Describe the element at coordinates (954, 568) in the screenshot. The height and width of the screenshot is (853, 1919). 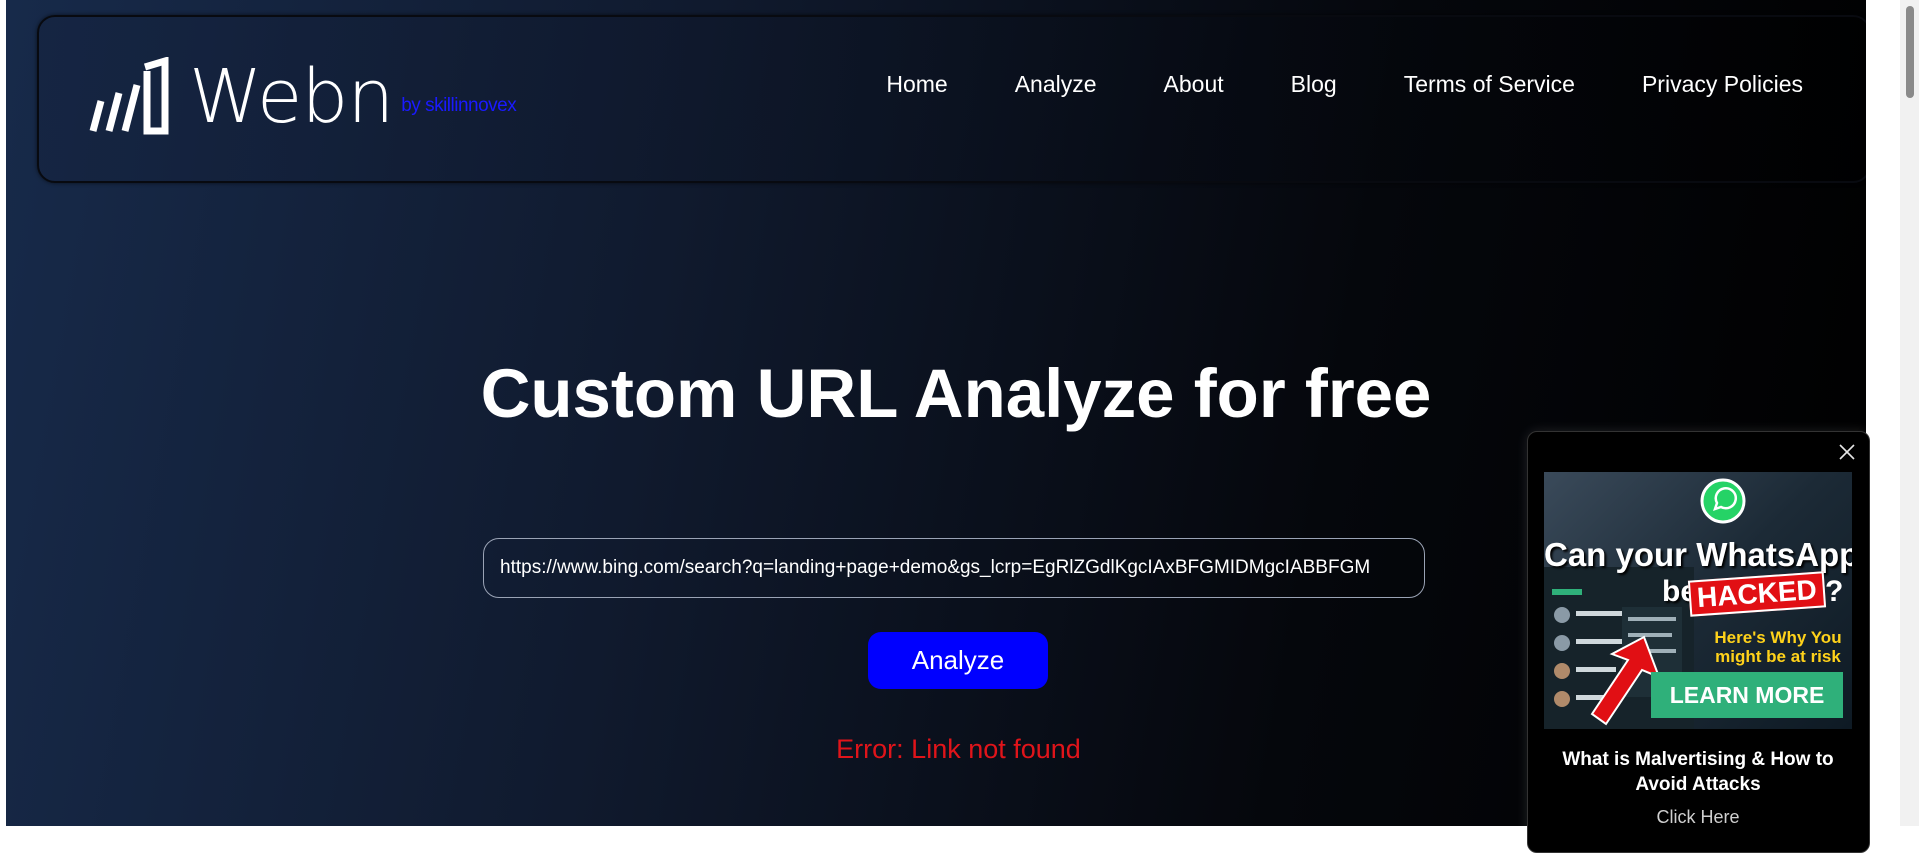
I see `url-input` at that location.